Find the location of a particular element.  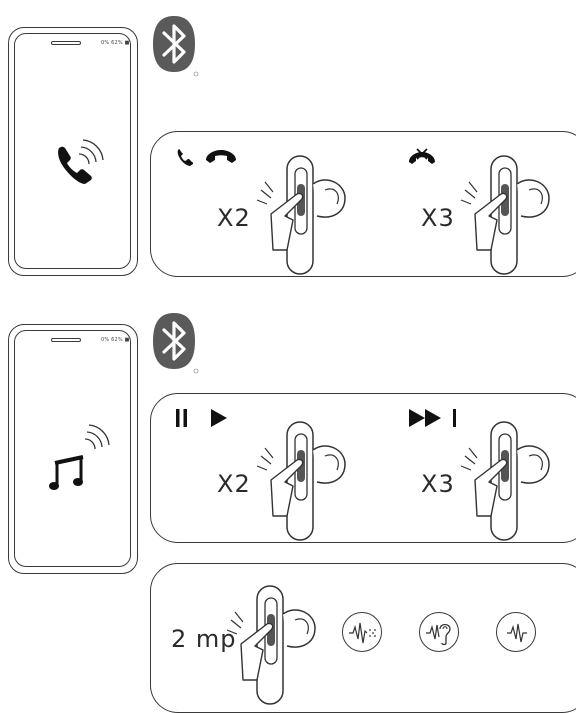

pause-icon is located at coordinates (181, 418).